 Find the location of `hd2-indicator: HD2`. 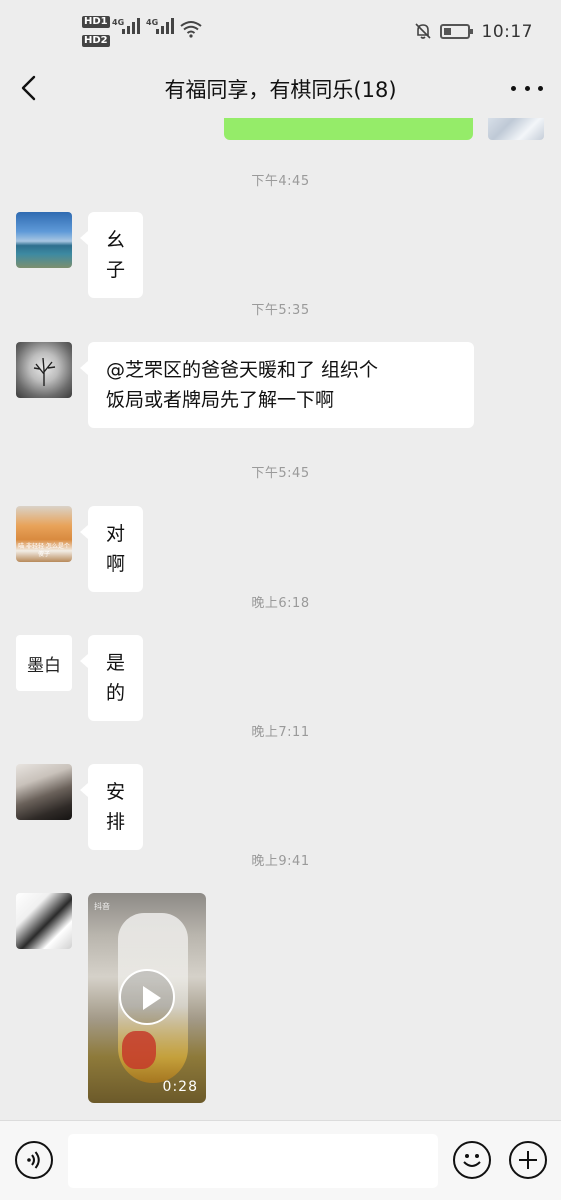

hd2-indicator: HD2 is located at coordinates (96, 41).